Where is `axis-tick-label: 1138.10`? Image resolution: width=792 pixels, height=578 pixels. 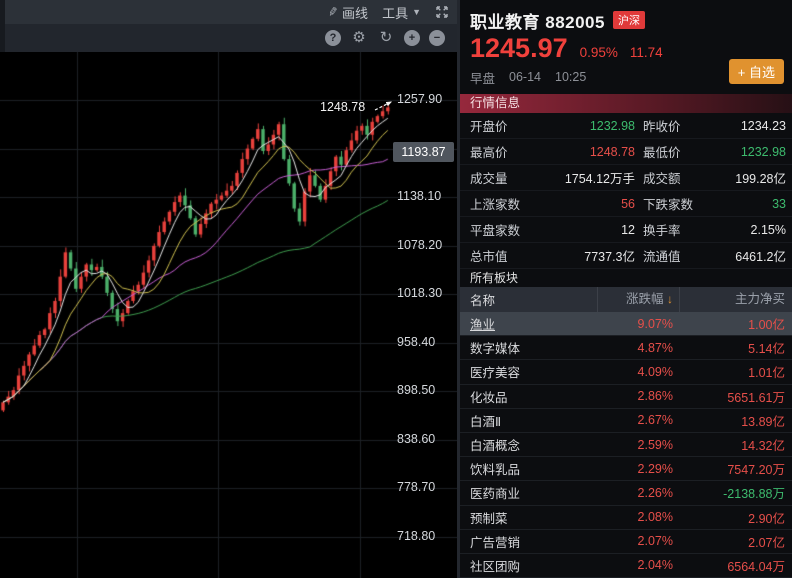
axis-tick-label: 1138.10 is located at coordinates (419, 196).